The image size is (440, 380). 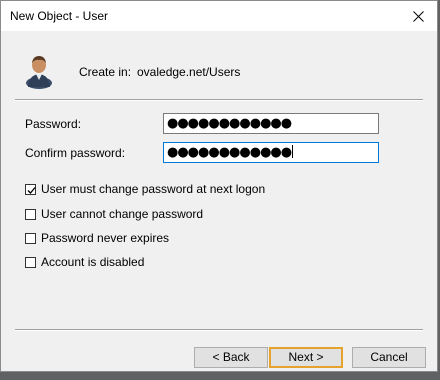 I want to click on window-title: New Object - User, so click(x=59, y=16).